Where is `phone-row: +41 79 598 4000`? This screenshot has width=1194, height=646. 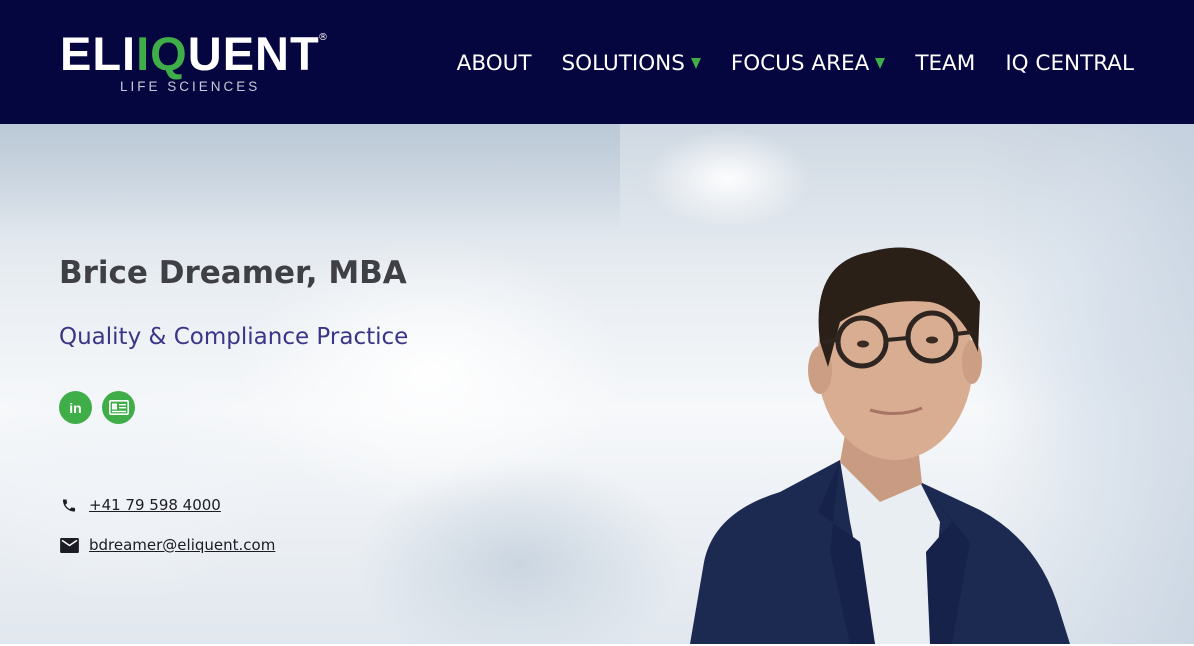 phone-row: +41 79 598 4000 is located at coordinates (140, 505).